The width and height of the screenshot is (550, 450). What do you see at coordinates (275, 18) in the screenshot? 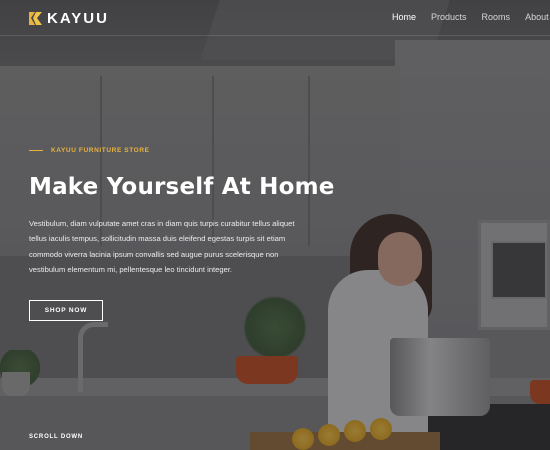
I see `site-header: KAYUU Home Products Rooms About U` at bounding box center [275, 18].